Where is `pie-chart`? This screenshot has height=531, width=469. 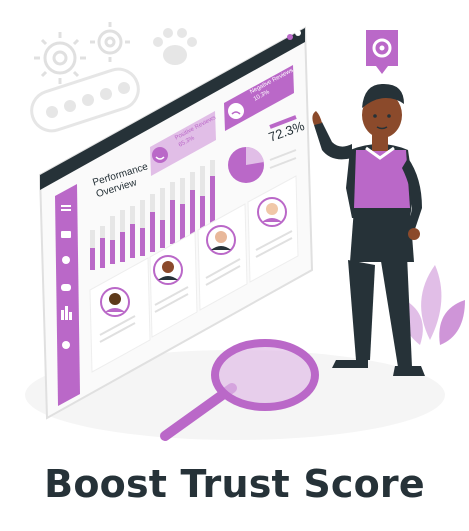 pie-chart is located at coordinates (246, 164).